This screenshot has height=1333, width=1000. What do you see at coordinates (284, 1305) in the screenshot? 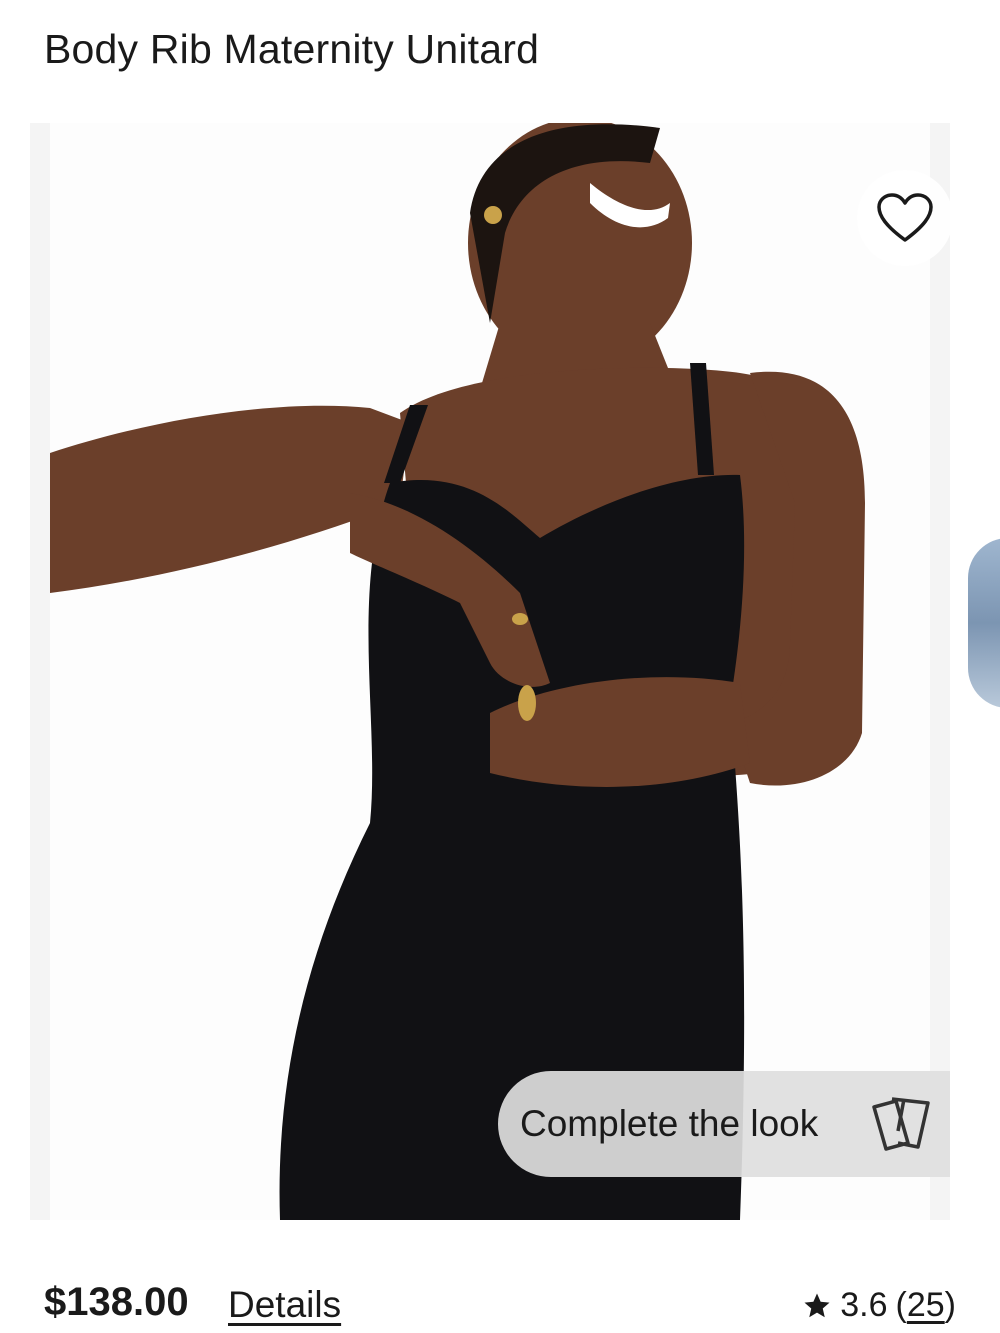
I see `details-link: Details` at bounding box center [284, 1305].